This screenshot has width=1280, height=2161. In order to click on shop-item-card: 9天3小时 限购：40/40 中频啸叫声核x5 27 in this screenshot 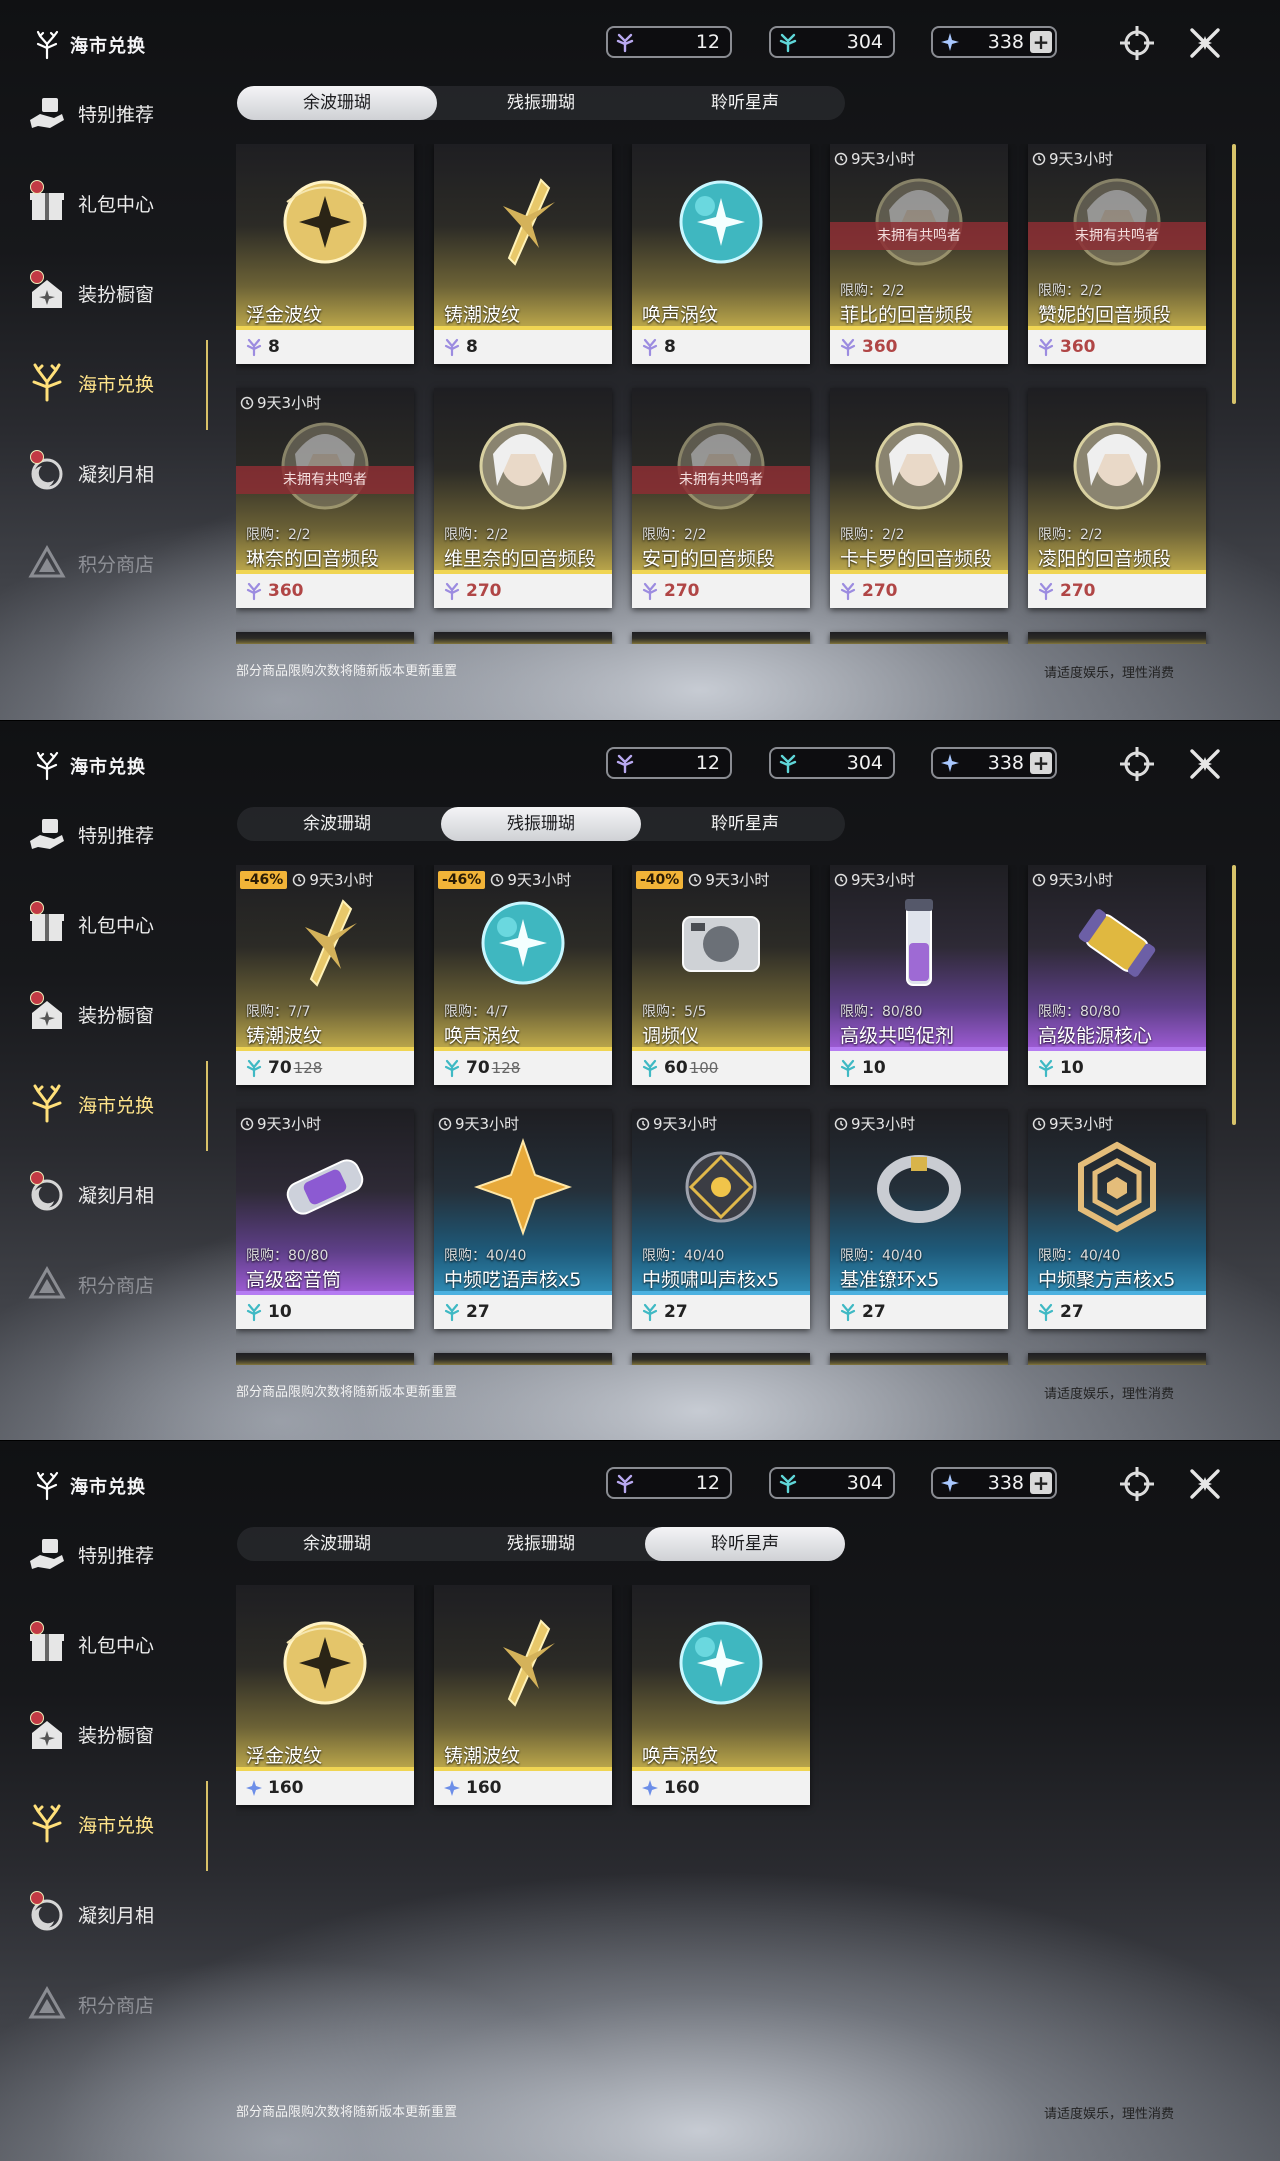, I will do `click(721, 1219)`.